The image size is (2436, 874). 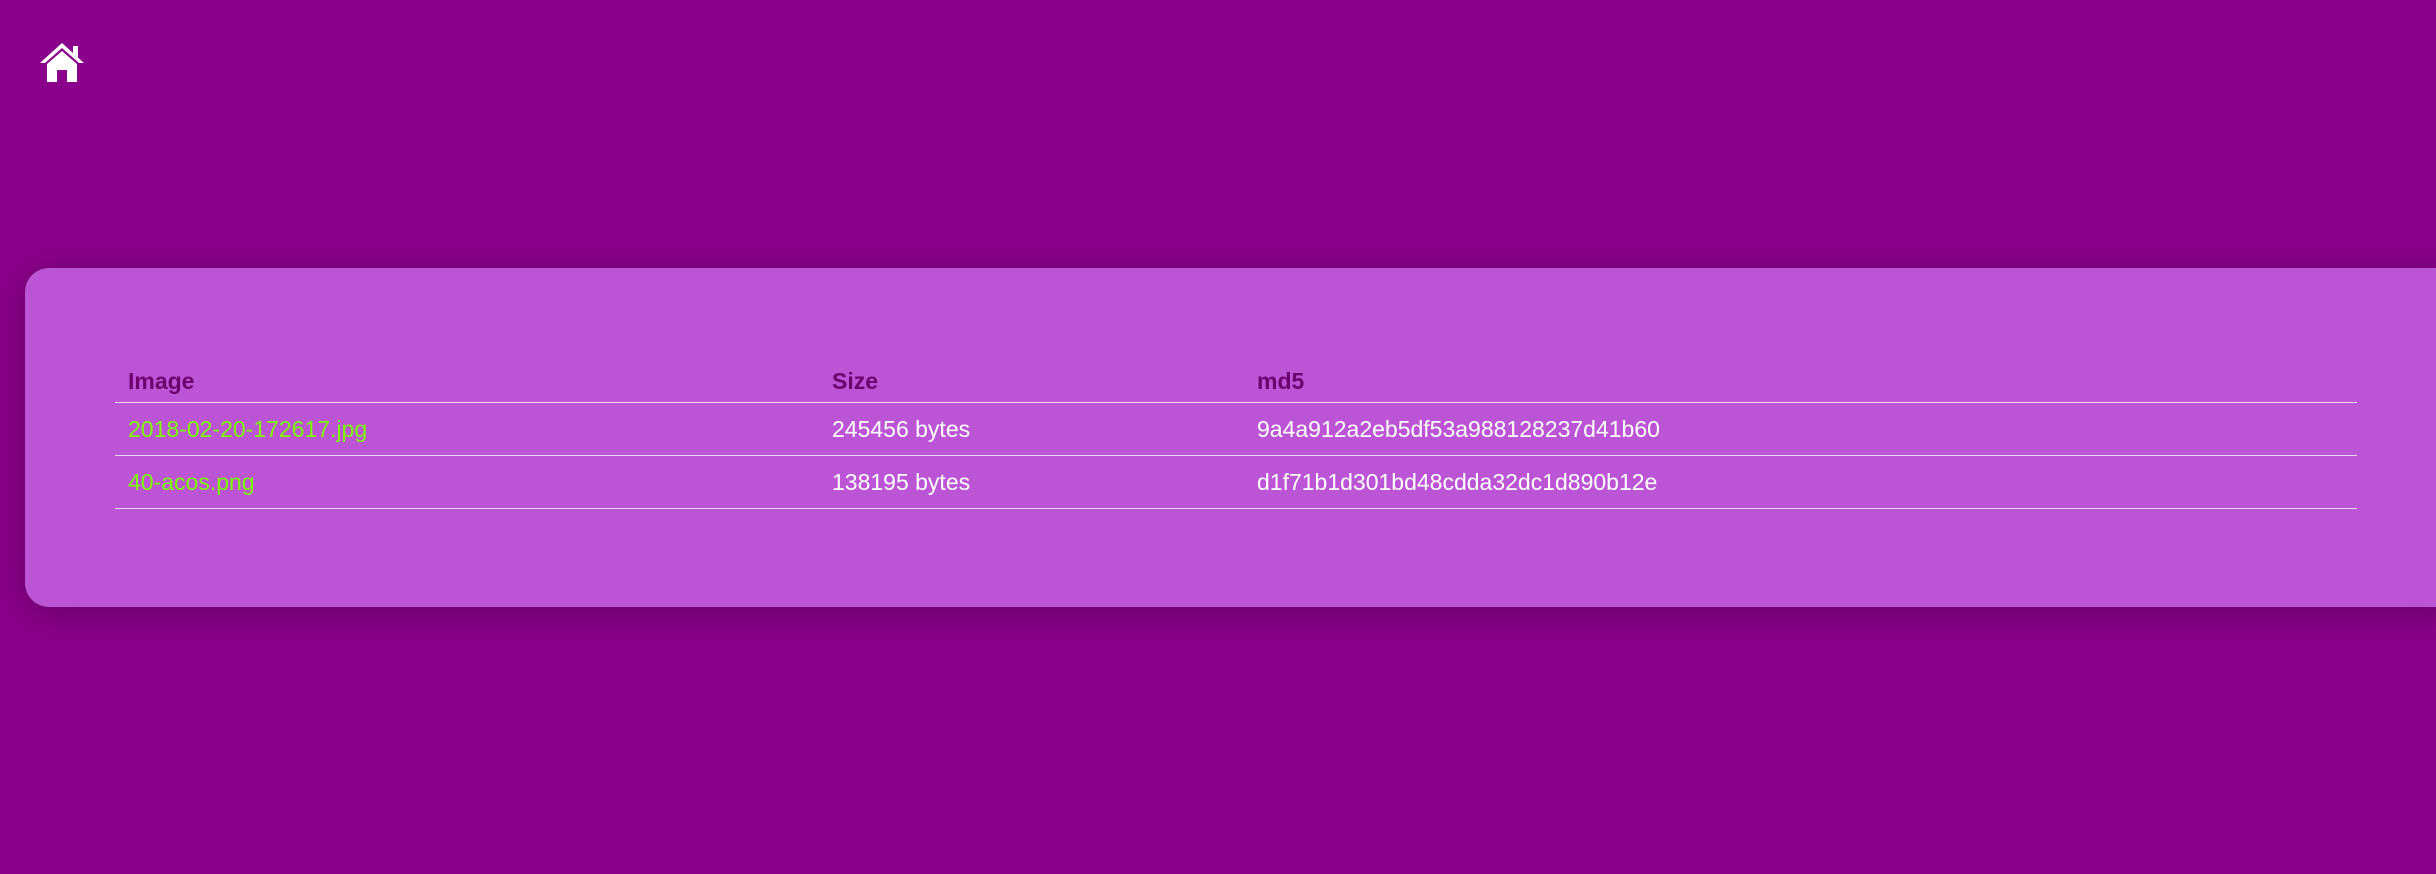 I want to click on image-file-link: 40-acos.png, so click(x=191, y=482).